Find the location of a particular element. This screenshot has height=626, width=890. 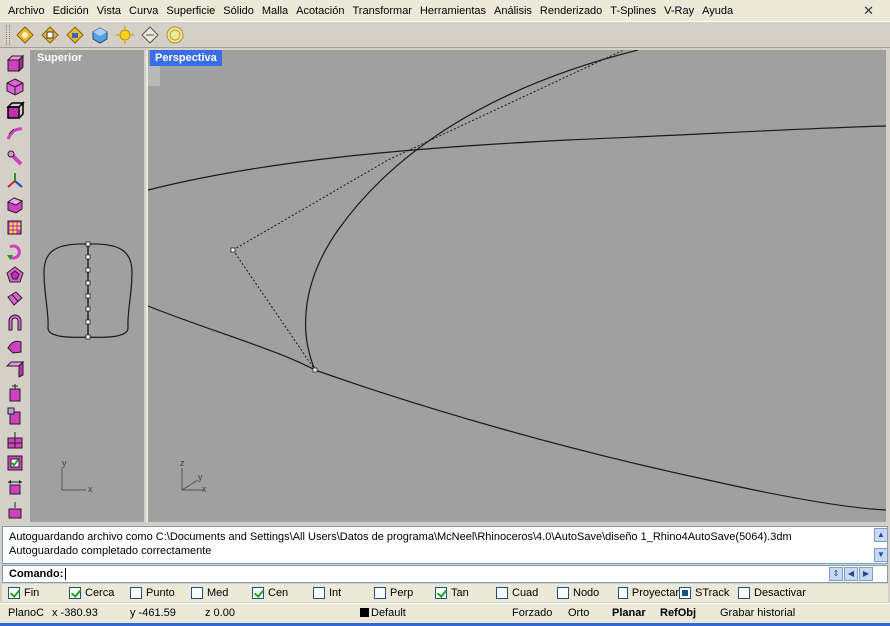

status-planar-toggle: Planar is located at coordinates (629, 613).